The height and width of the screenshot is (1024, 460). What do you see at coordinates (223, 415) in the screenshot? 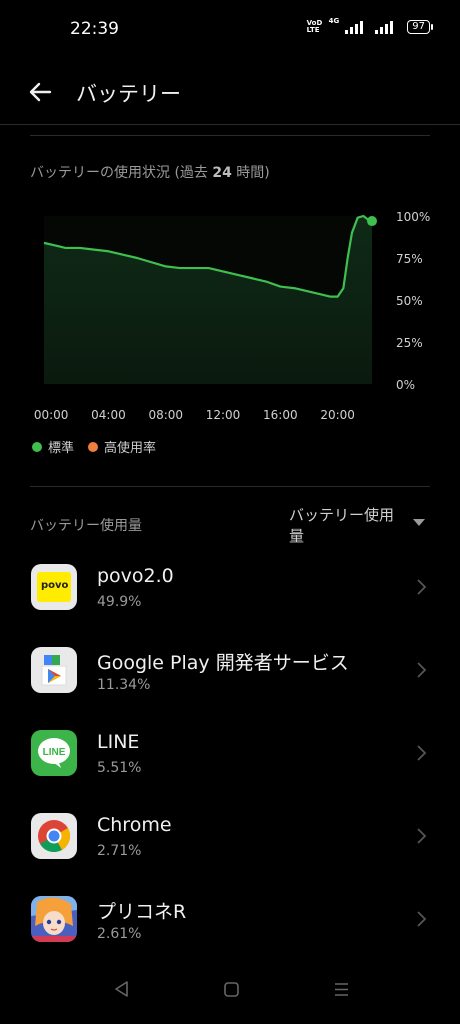
I see `x-tick-label: 12:00` at bounding box center [223, 415].